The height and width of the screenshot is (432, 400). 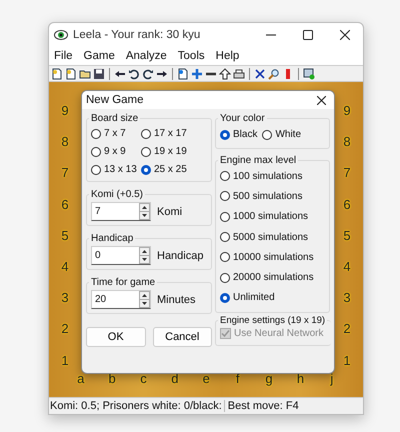 I want to click on status-text: Best move: F4, so click(x=261, y=406).